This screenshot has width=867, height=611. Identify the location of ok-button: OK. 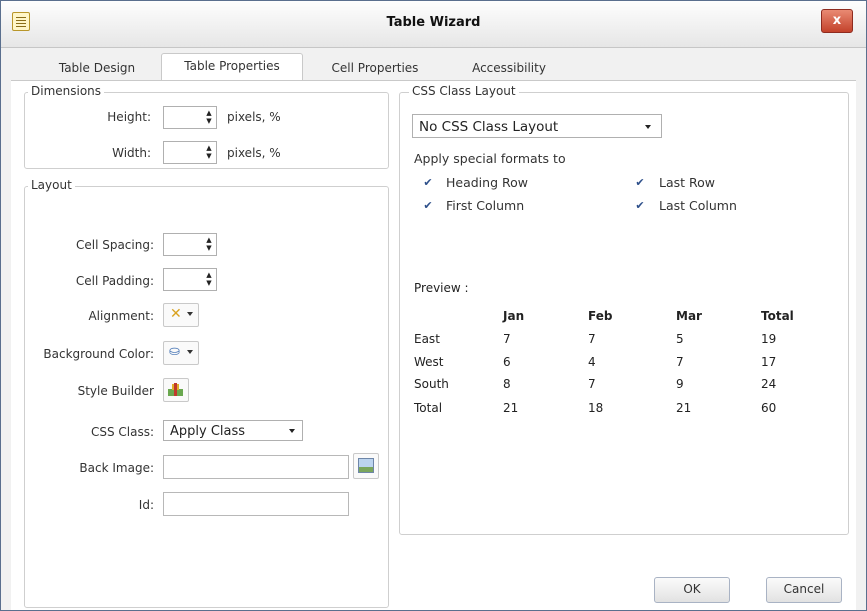
(692, 590).